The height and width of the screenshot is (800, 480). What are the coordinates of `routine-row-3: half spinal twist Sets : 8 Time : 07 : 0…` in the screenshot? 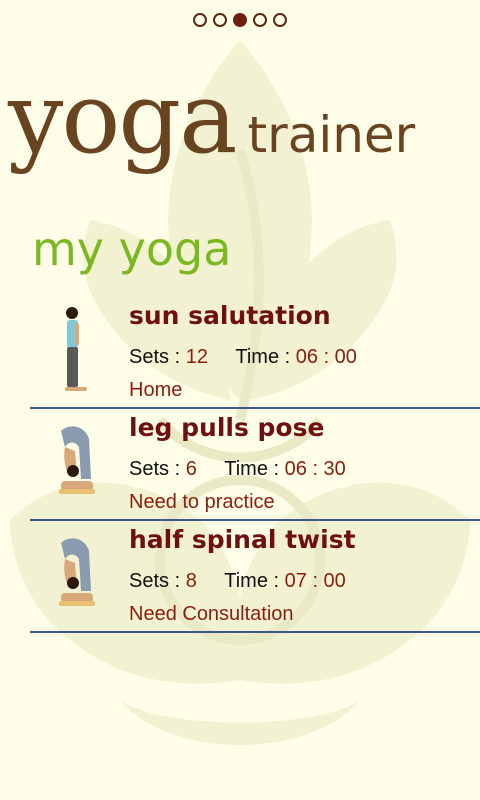 It's located at (240, 577).